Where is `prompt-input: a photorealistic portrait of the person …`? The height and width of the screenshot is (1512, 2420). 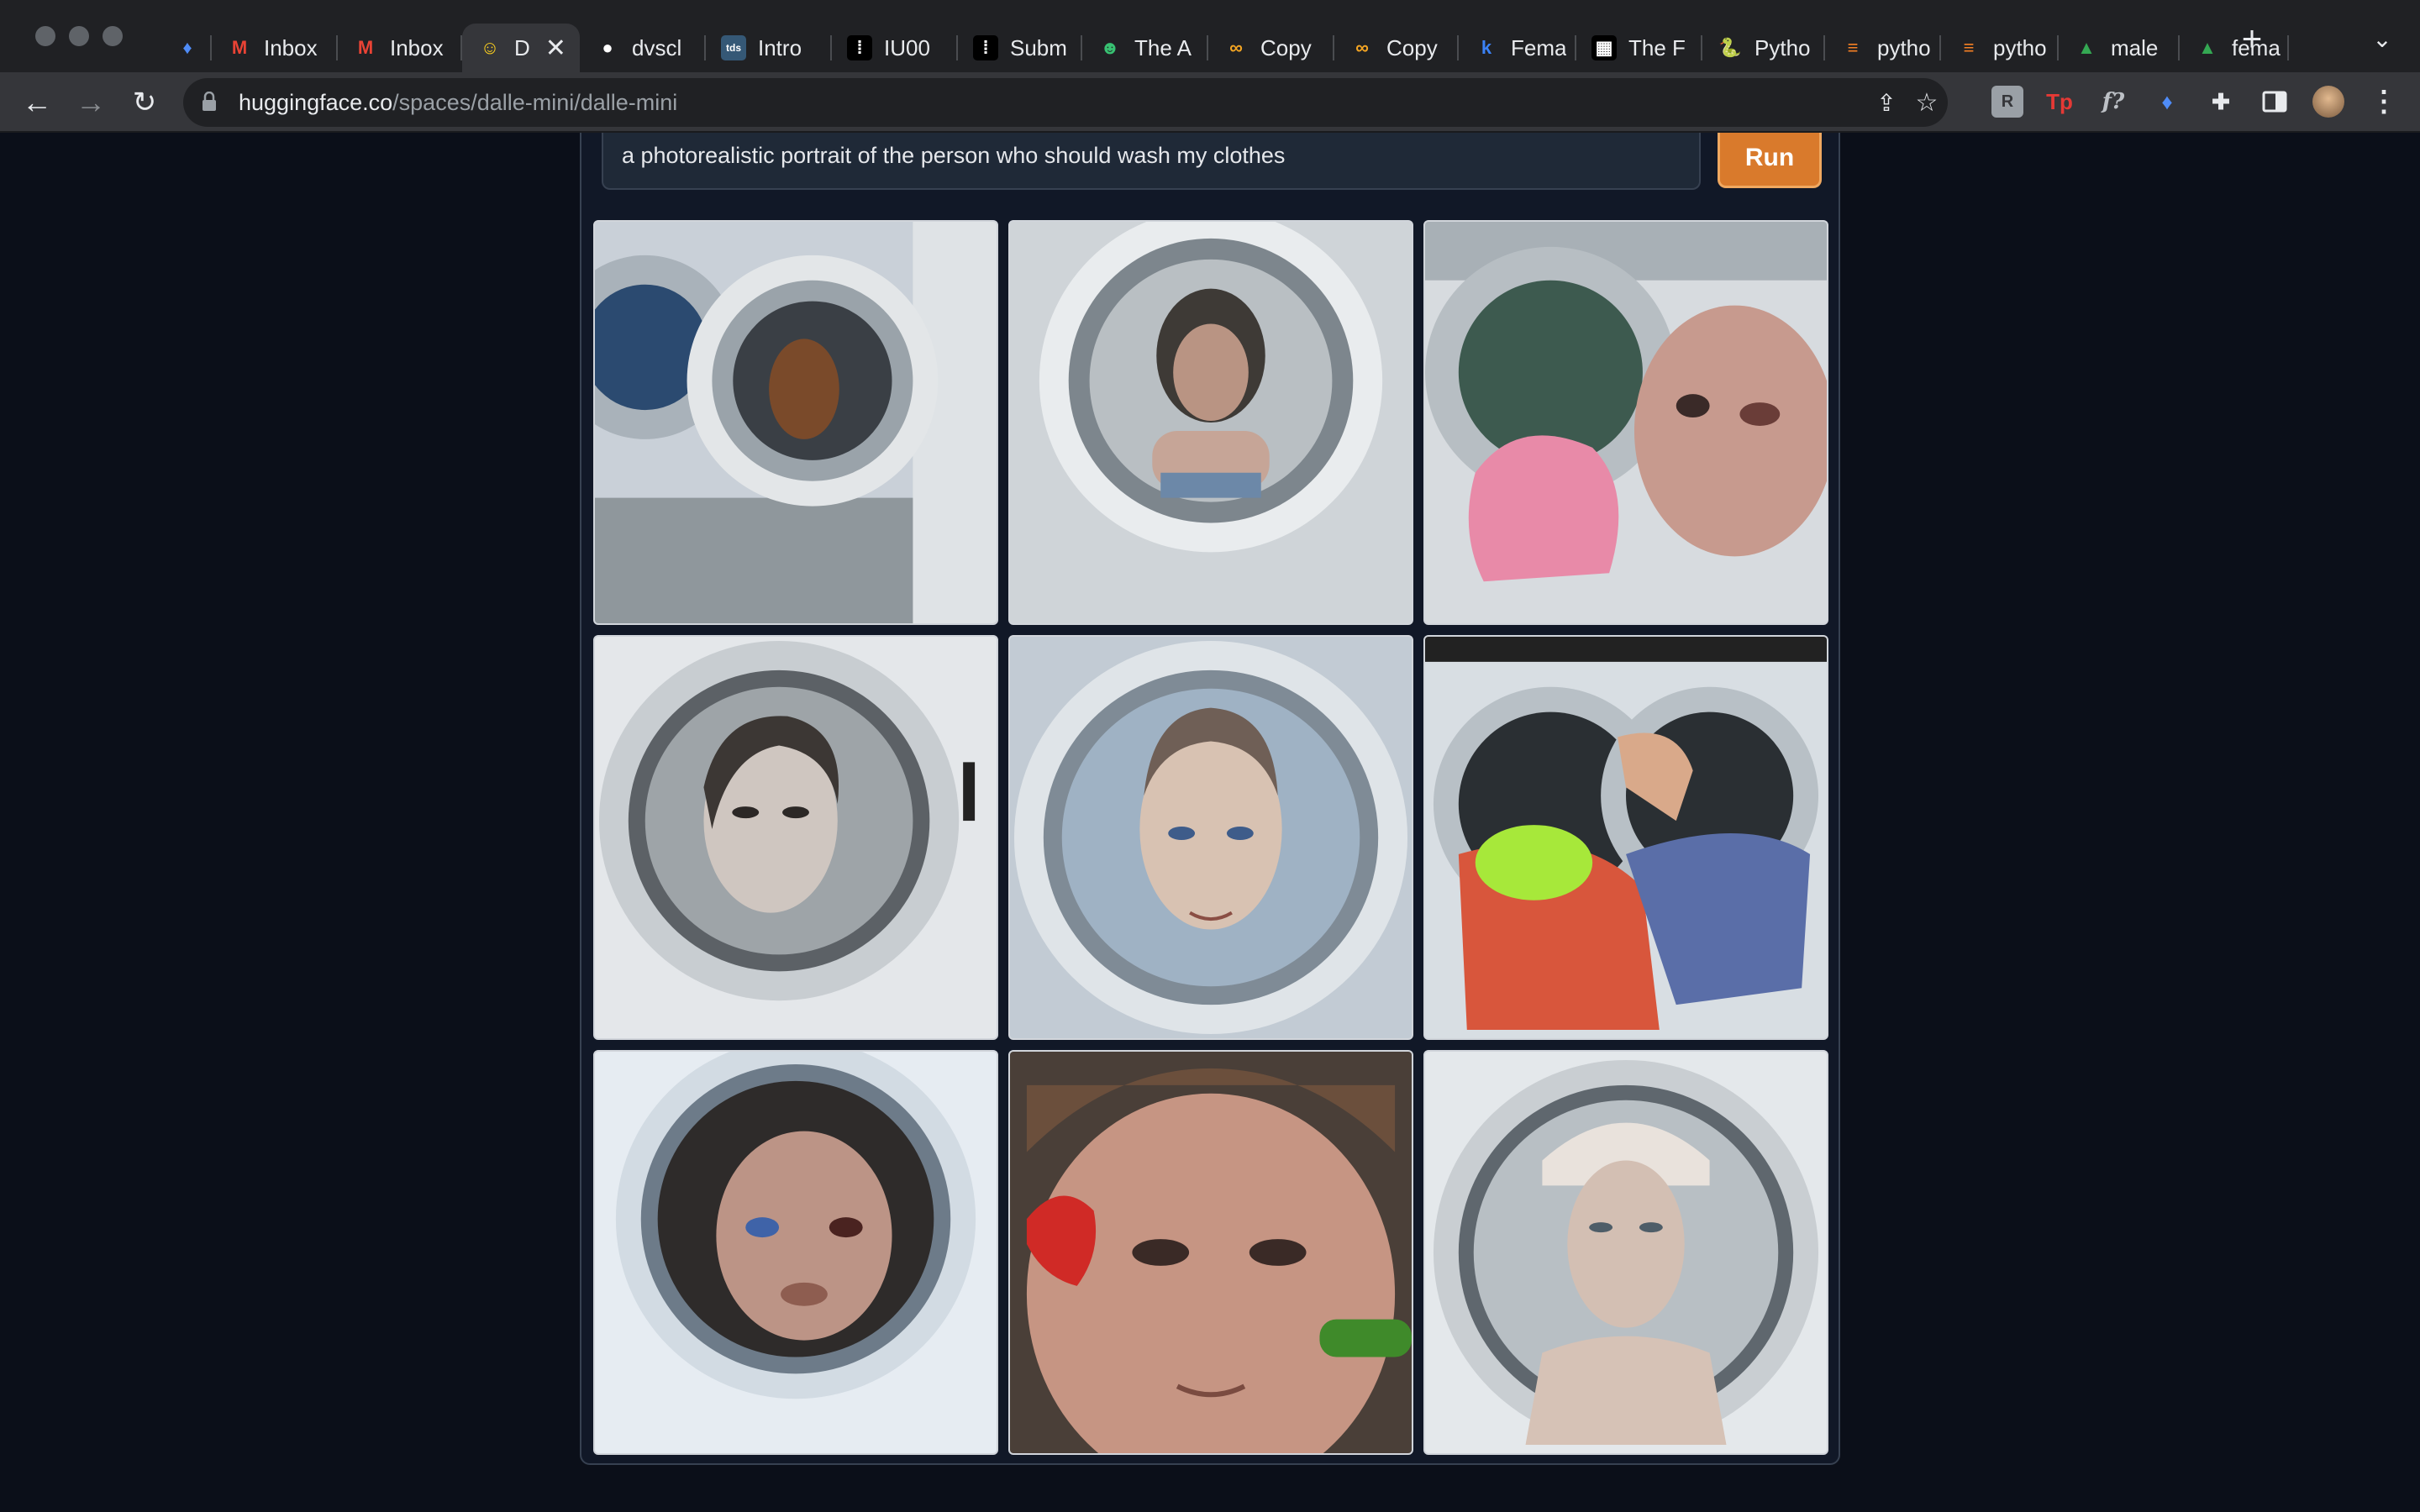
prompt-input: a photorealistic portrait of the person … is located at coordinates (1151, 161).